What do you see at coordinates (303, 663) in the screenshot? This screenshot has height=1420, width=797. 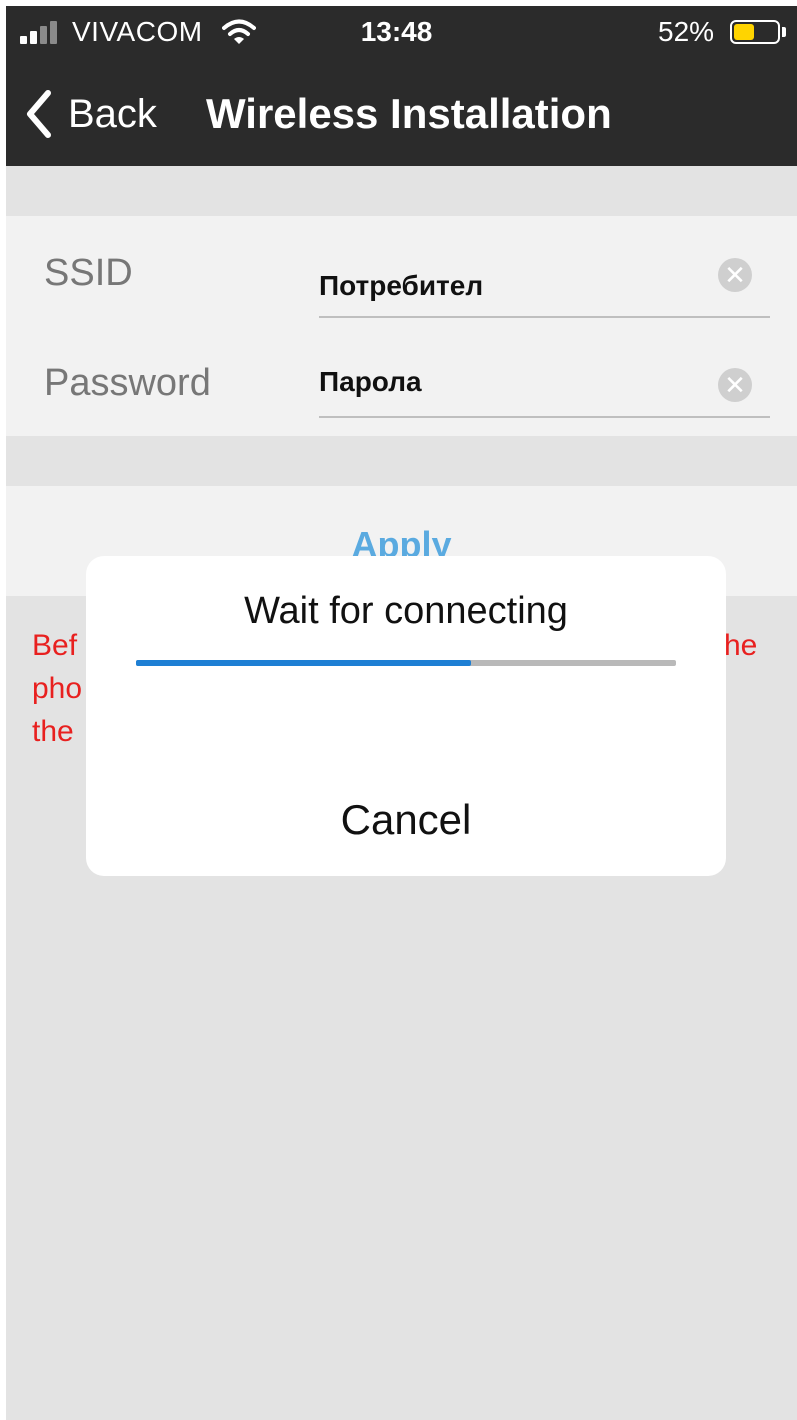 I see `progress-fill` at bounding box center [303, 663].